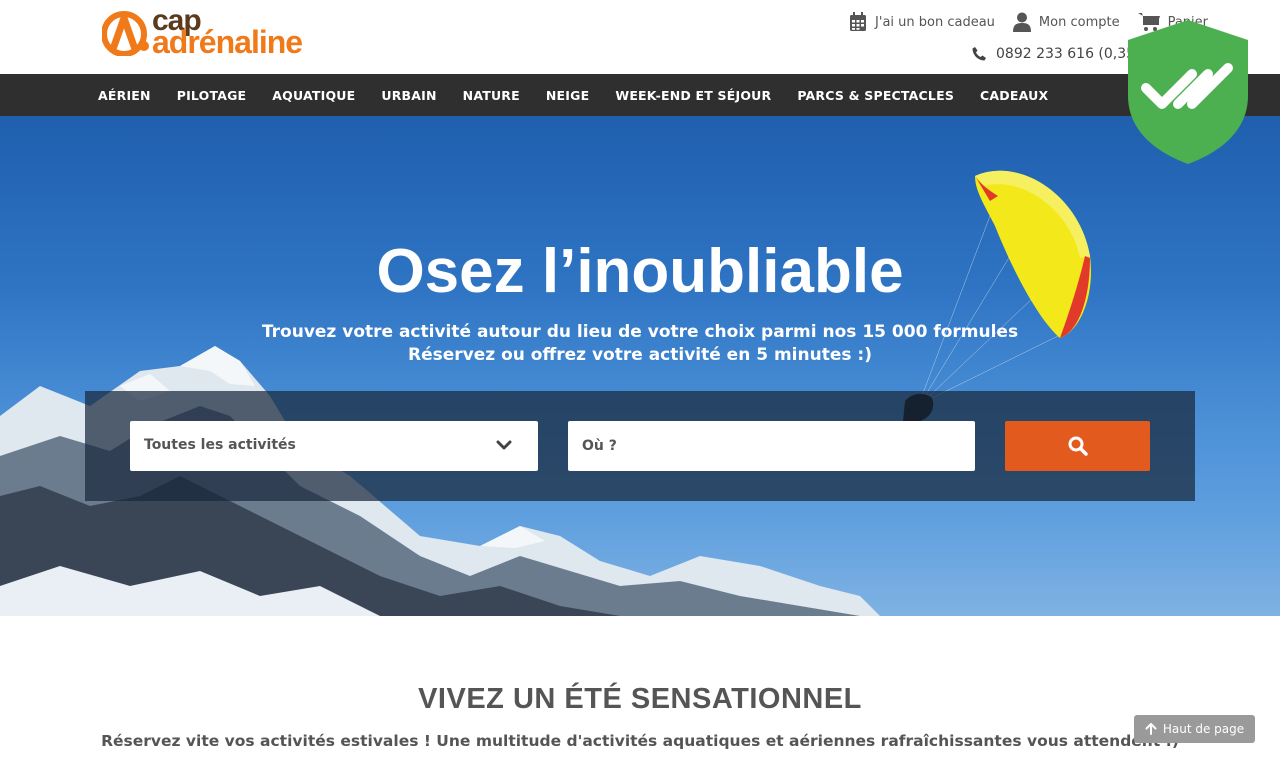  What do you see at coordinates (1203, 729) in the screenshot?
I see `back-to-top-label: Haut de page` at bounding box center [1203, 729].